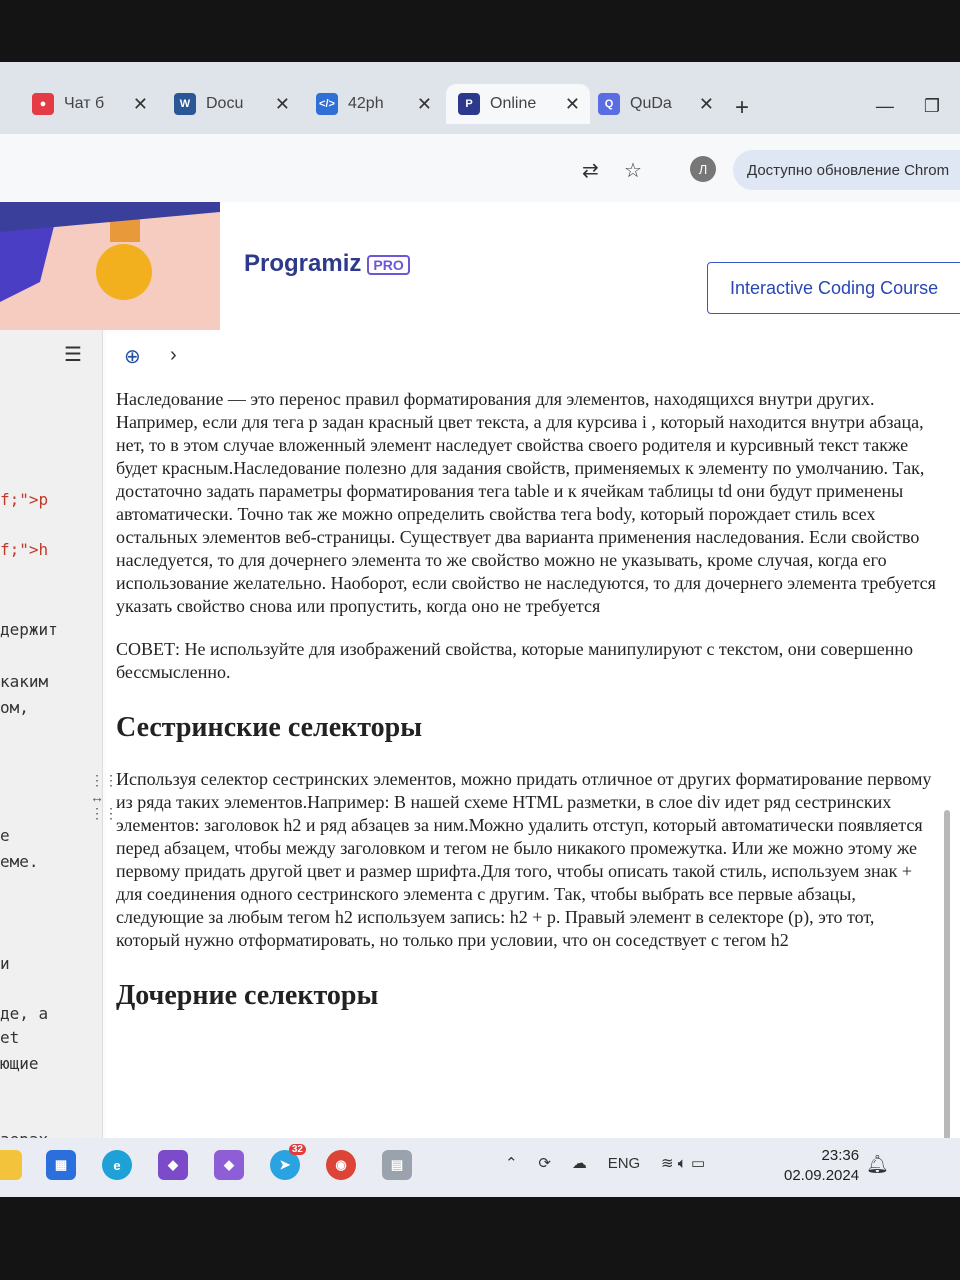 The image size is (960, 1280). Describe the element at coordinates (821, 1166) in the screenshot. I see `clock: 23:36 02.09.2024` at that location.